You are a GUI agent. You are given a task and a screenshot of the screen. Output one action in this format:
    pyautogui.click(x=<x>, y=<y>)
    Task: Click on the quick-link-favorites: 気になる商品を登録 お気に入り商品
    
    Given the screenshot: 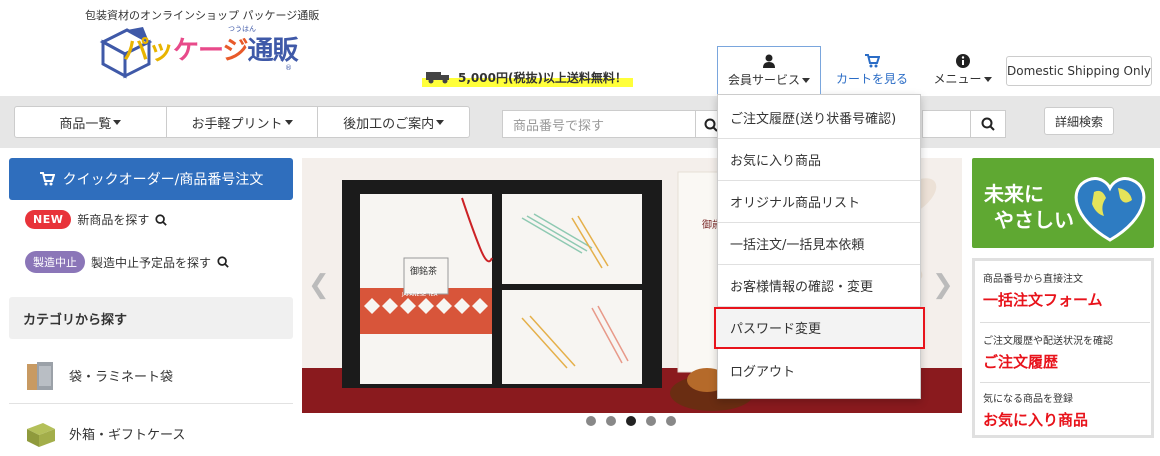 What is the action you would take?
    pyautogui.click(x=1068, y=410)
    